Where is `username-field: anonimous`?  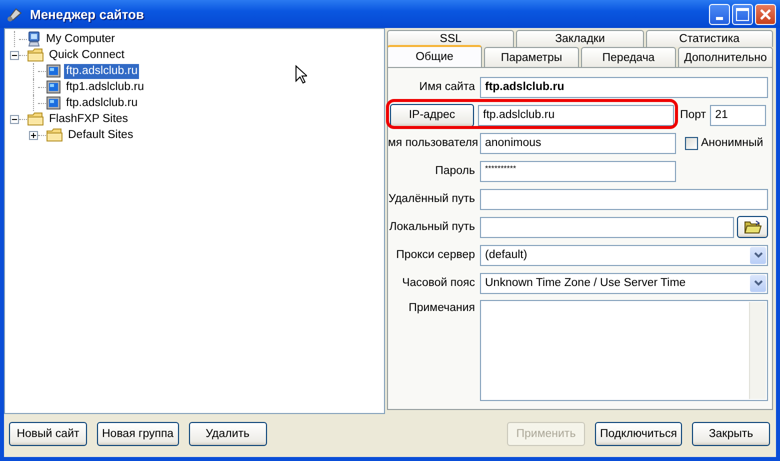
username-field: anonimous is located at coordinates (578, 143).